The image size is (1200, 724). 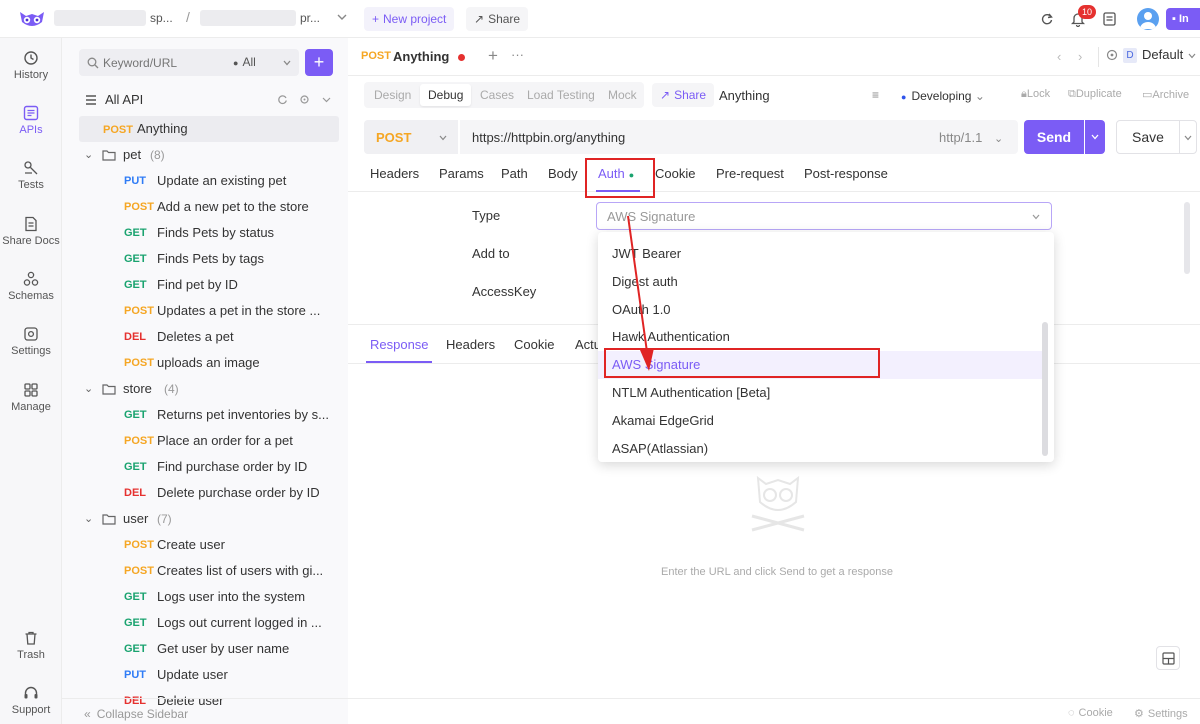 I want to click on url-input: https://httpbin.org/anything, so click(x=548, y=137).